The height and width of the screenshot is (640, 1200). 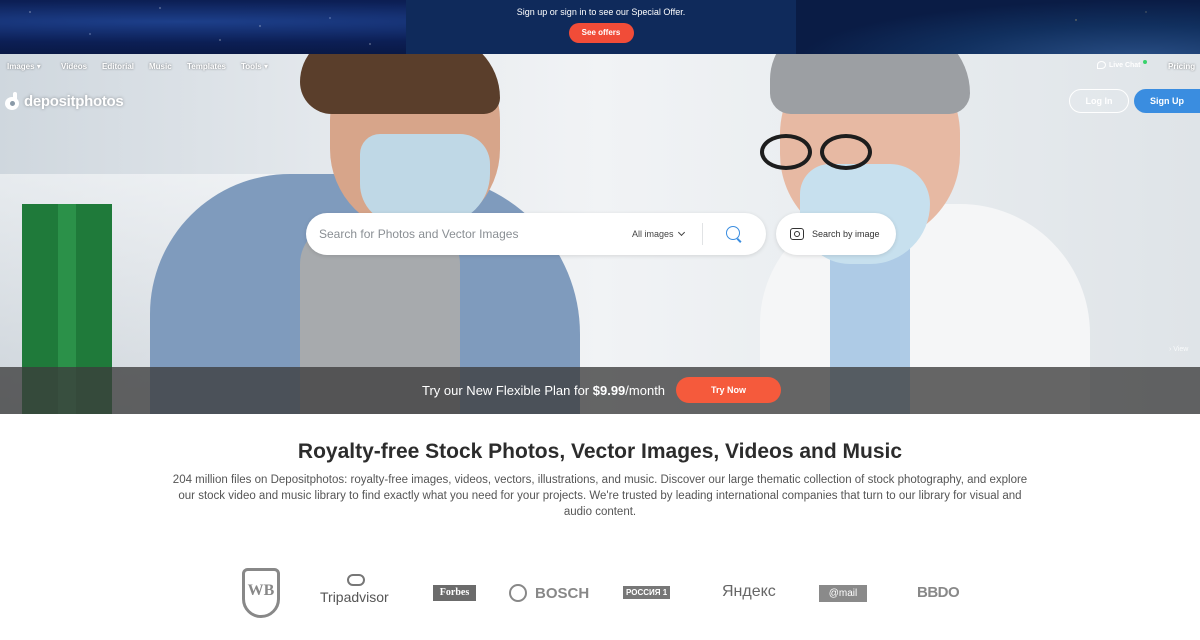 What do you see at coordinates (609, 390) in the screenshot?
I see `plan-price: $9.99` at bounding box center [609, 390].